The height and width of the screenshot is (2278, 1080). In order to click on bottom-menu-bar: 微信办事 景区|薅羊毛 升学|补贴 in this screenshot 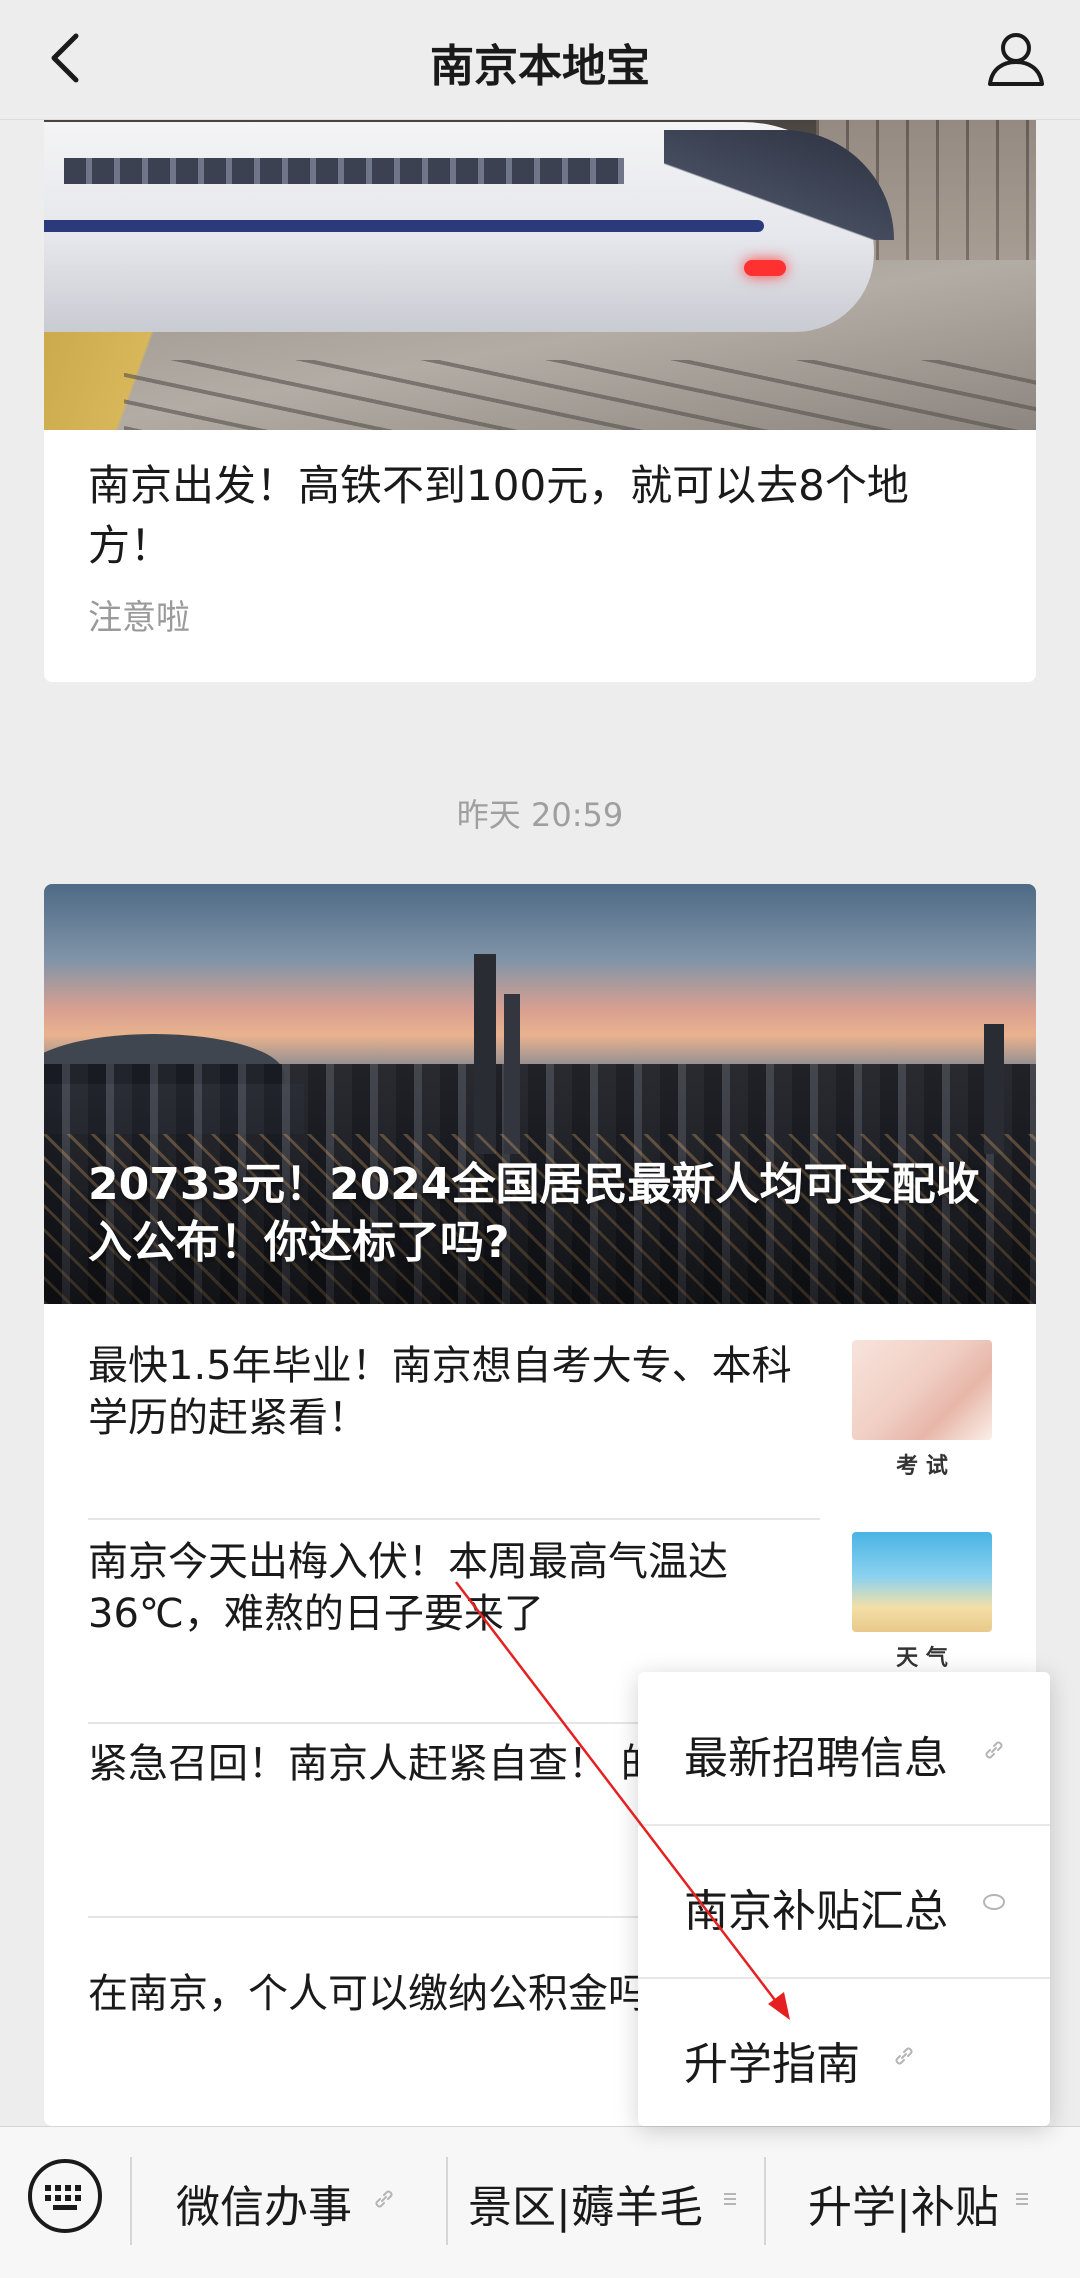, I will do `click(540, 2202)`.